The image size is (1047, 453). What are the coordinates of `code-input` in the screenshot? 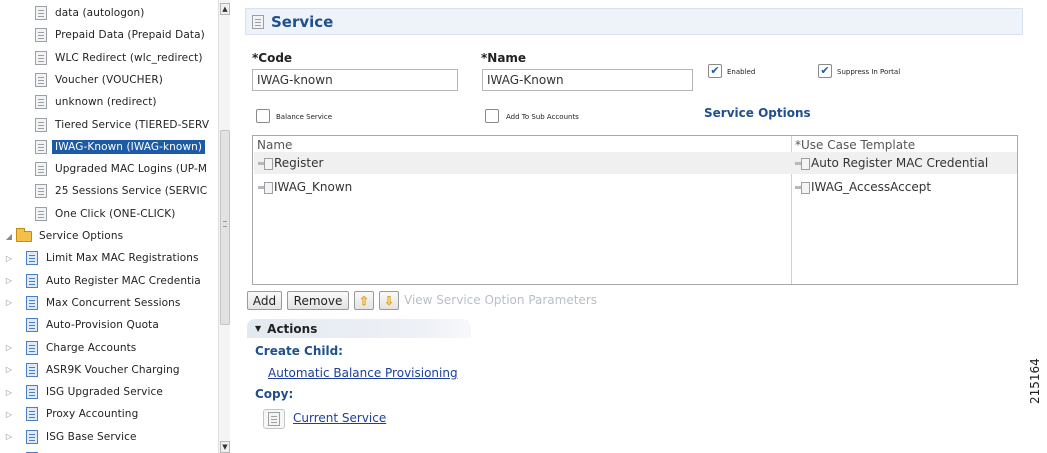 It's located at (355, 80).